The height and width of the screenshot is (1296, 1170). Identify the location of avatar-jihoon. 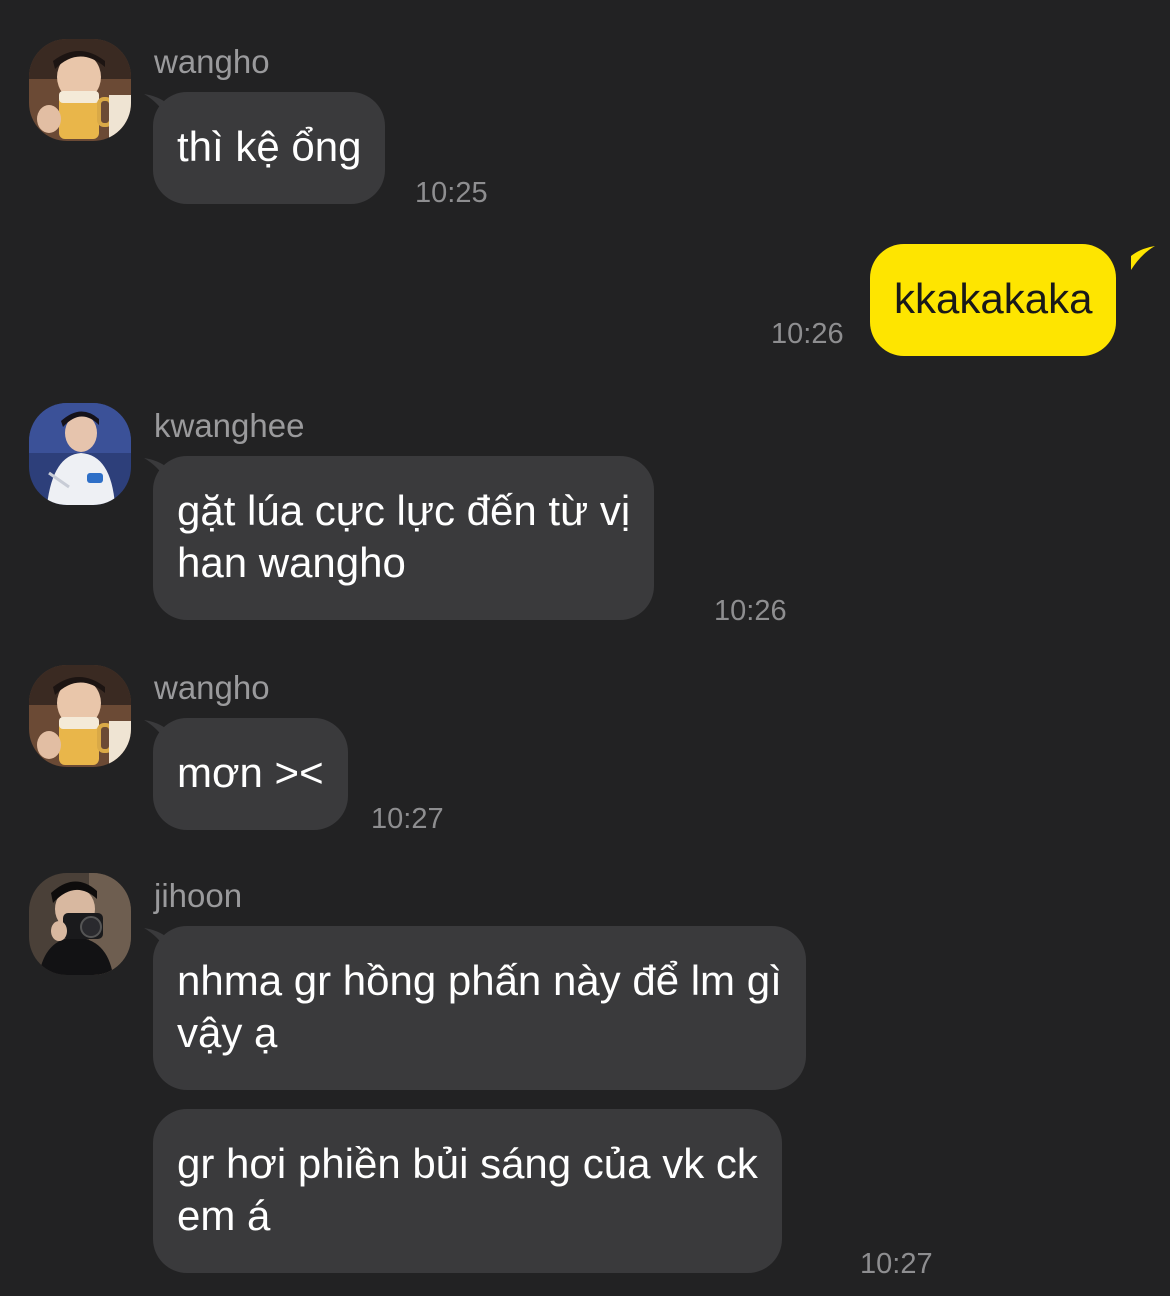
(80, 924).